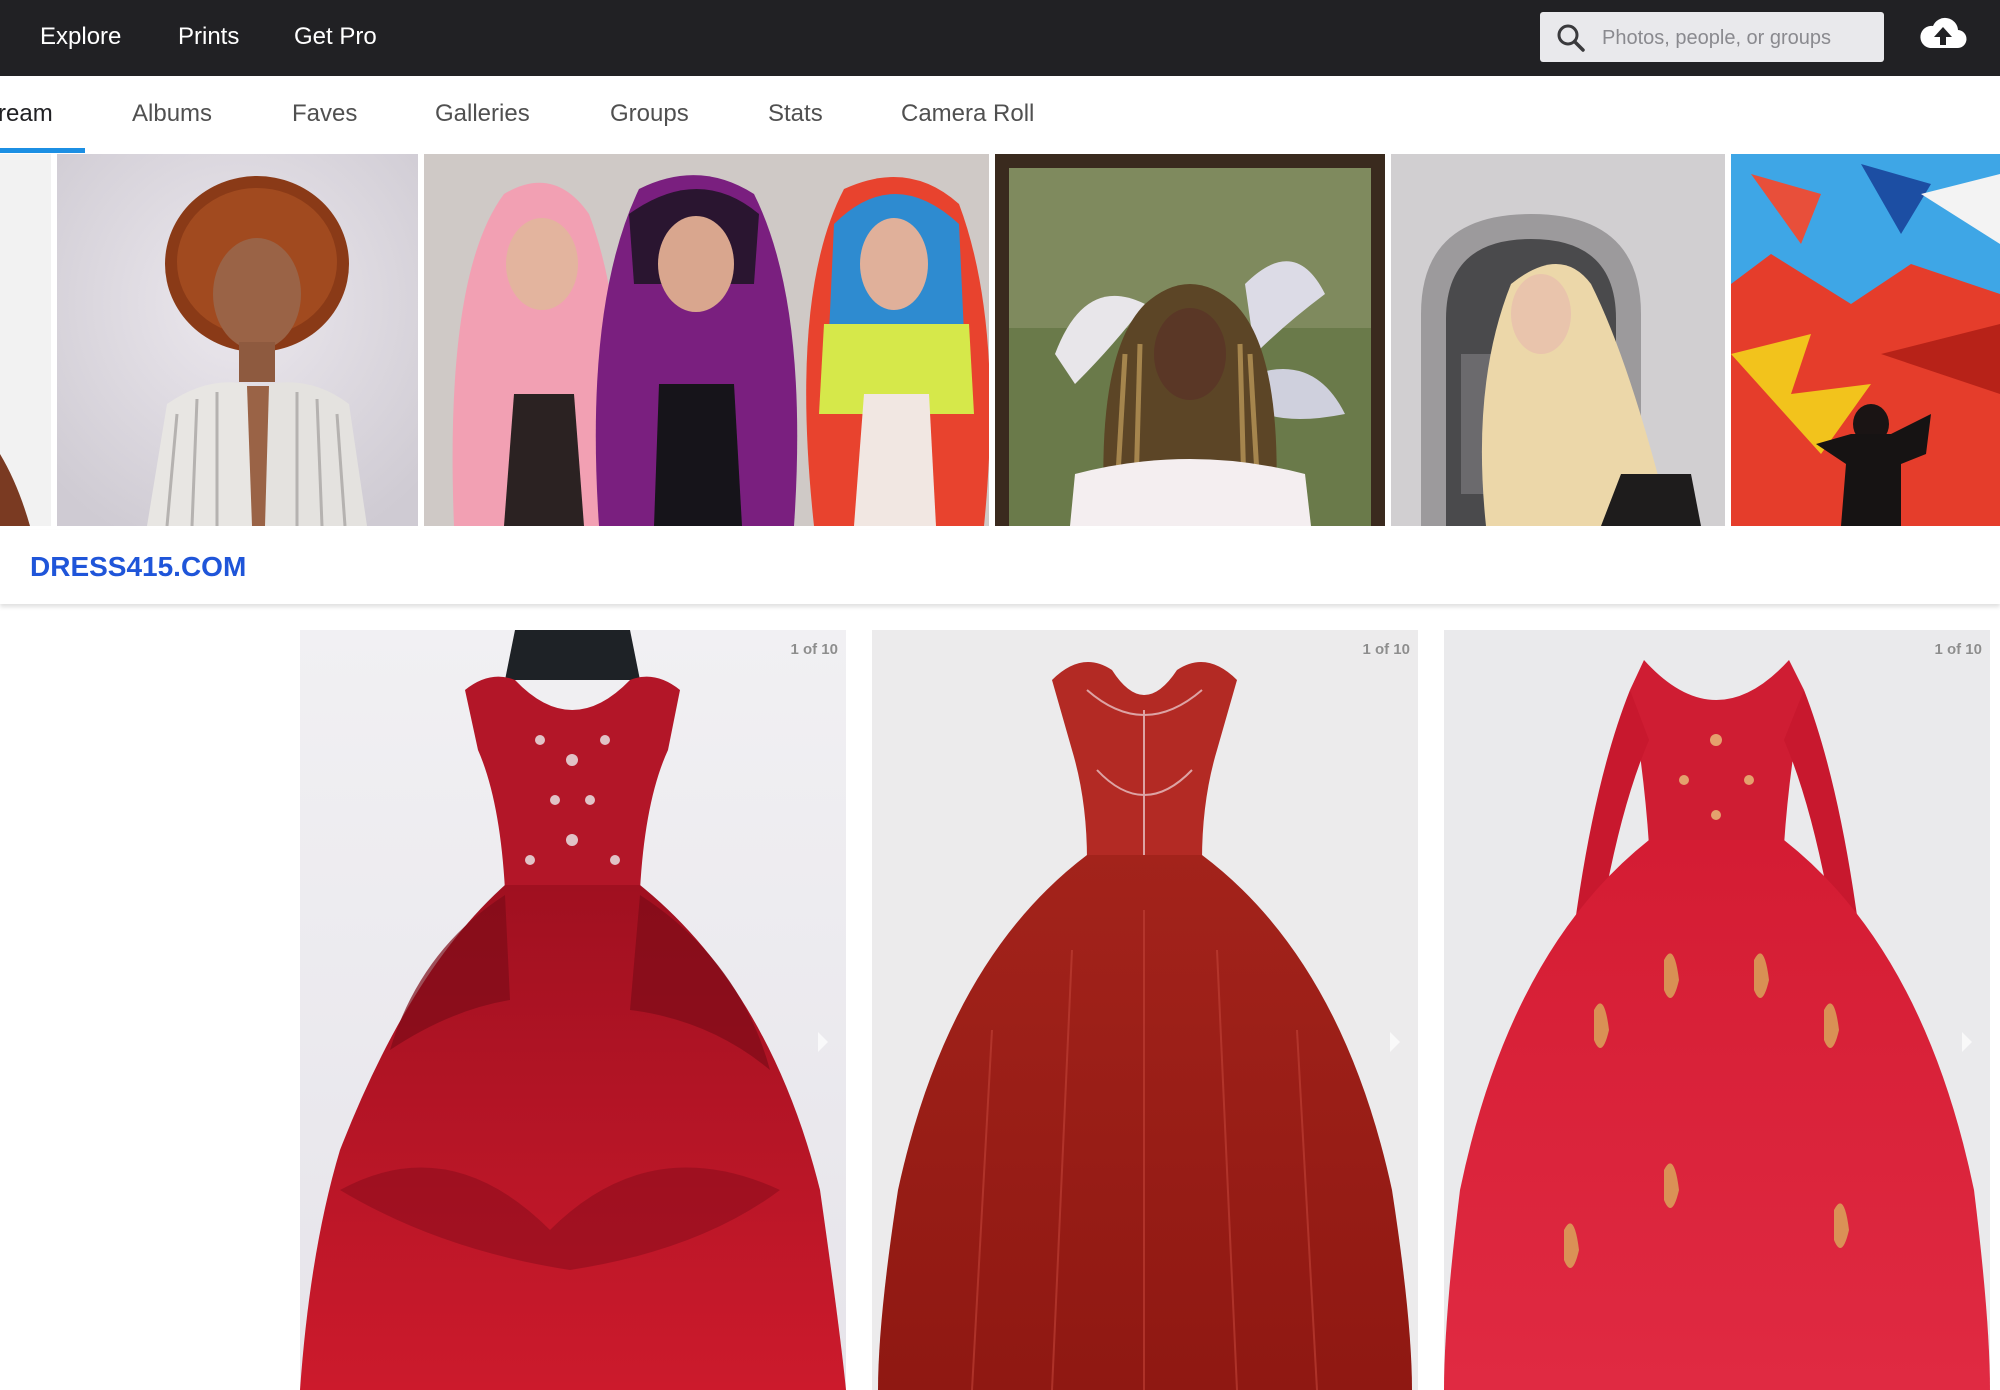  What do you see at coordinates (1571, 38) in the screenshot?
I see `search-icon` at bounding box center [1571, 38].